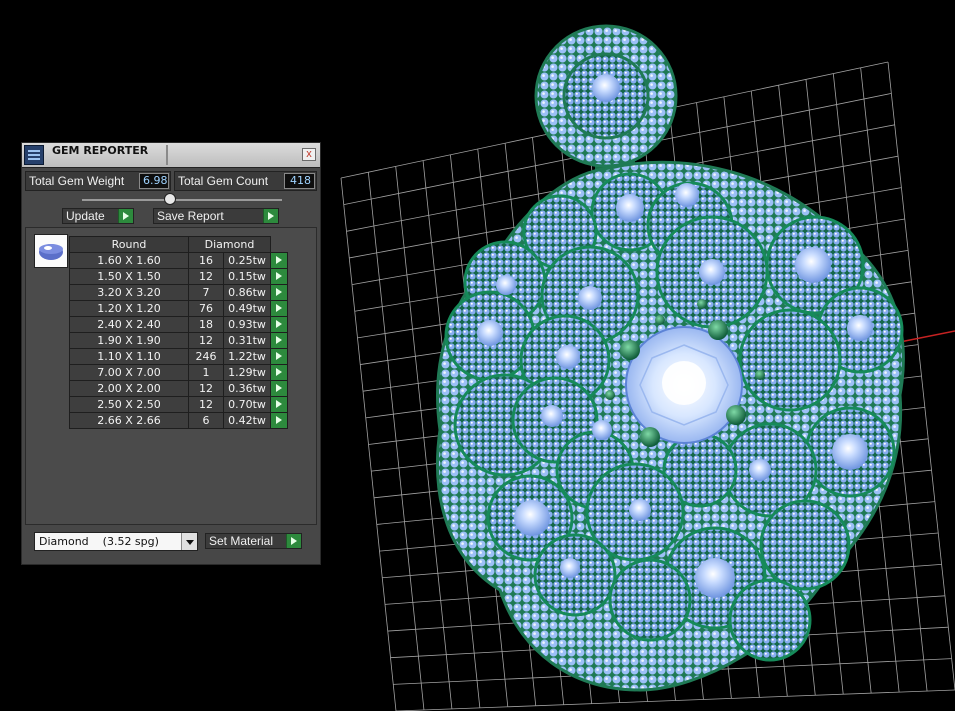 The height and width of the screenshot is (711, 955). Describe the element at coordinates (247, 420) in the screenshot. I see `gem-weight-cell: 0.42tw` at that location.